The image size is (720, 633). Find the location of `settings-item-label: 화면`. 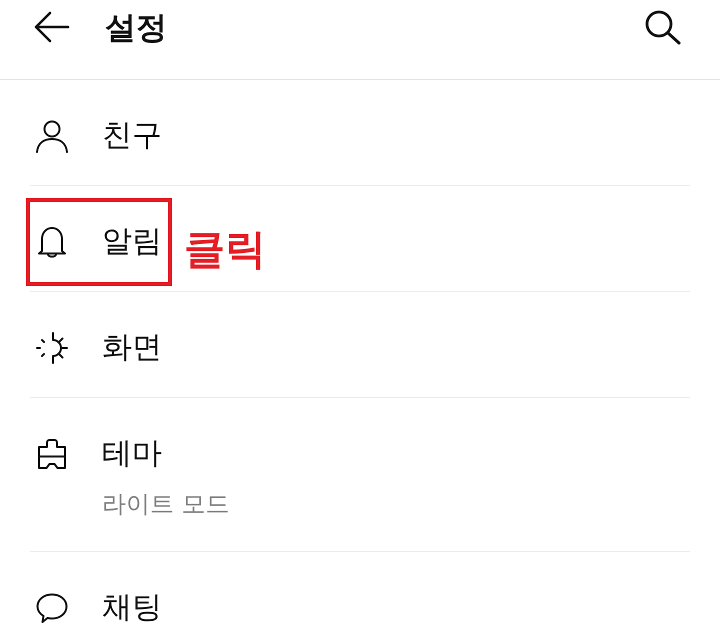

settings-item-label: 화면 is located at coordinates (132, 348).